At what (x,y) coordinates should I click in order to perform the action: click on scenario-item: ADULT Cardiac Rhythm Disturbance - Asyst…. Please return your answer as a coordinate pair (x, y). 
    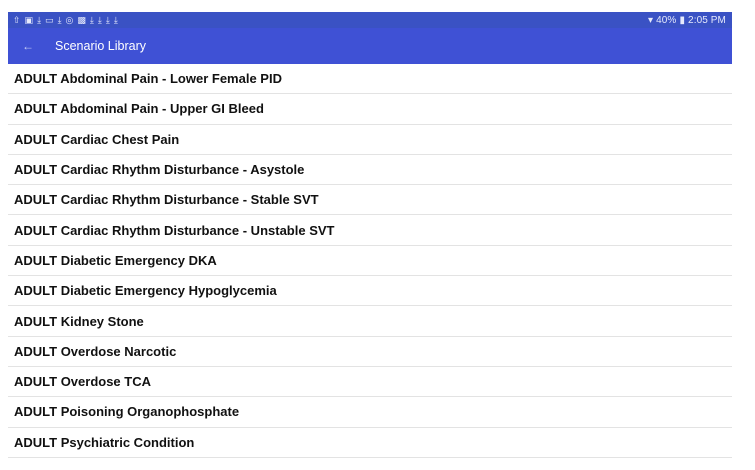
    Looking at the image, I should click on (370, 170).